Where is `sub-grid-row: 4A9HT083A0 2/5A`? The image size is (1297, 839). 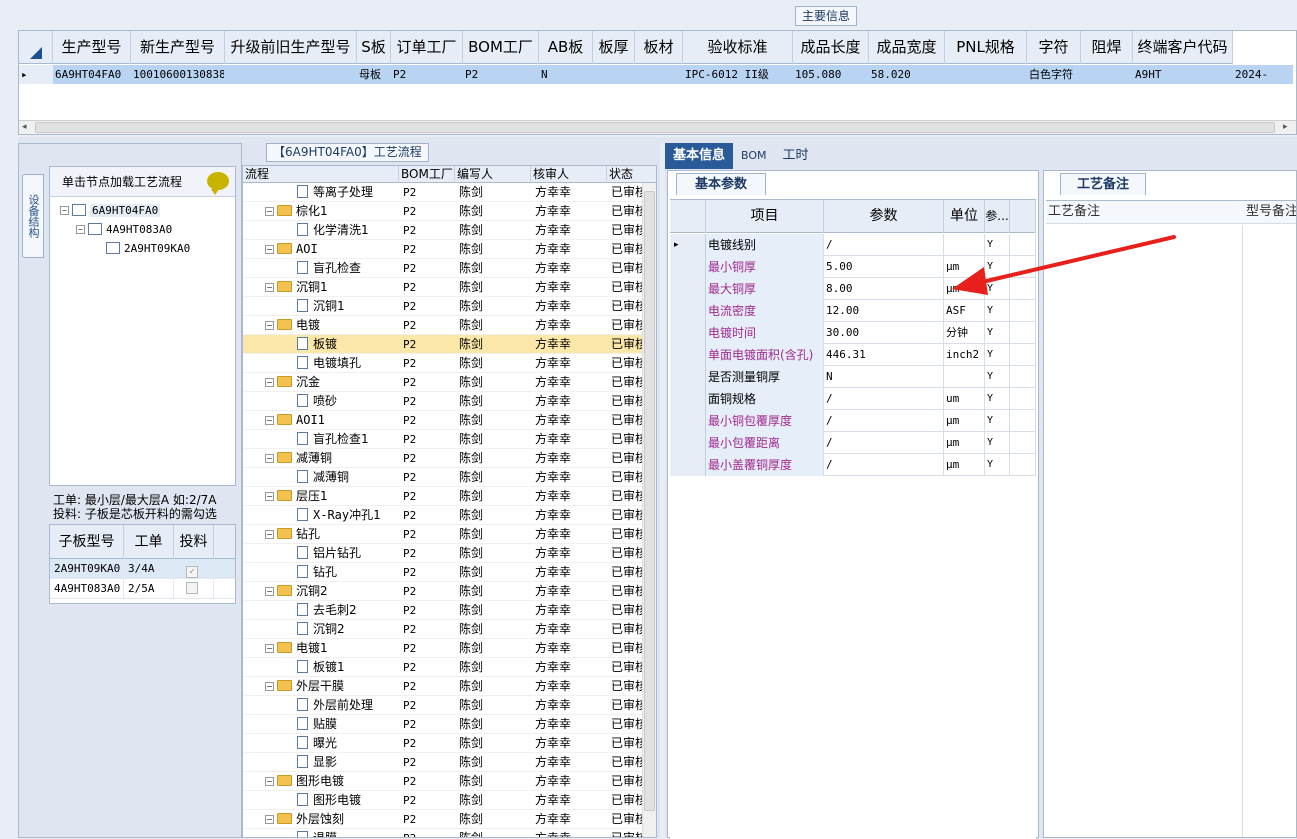
sub-grid-row: 4A9HT083A0 2/5A is located at coordinates (142, 589).